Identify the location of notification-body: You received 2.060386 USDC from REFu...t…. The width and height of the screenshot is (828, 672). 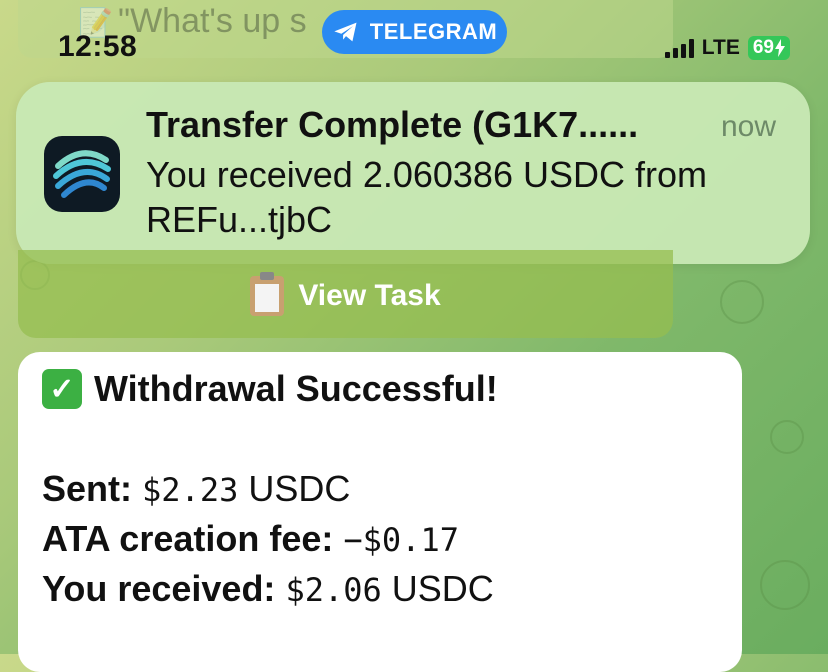
(426, 197).